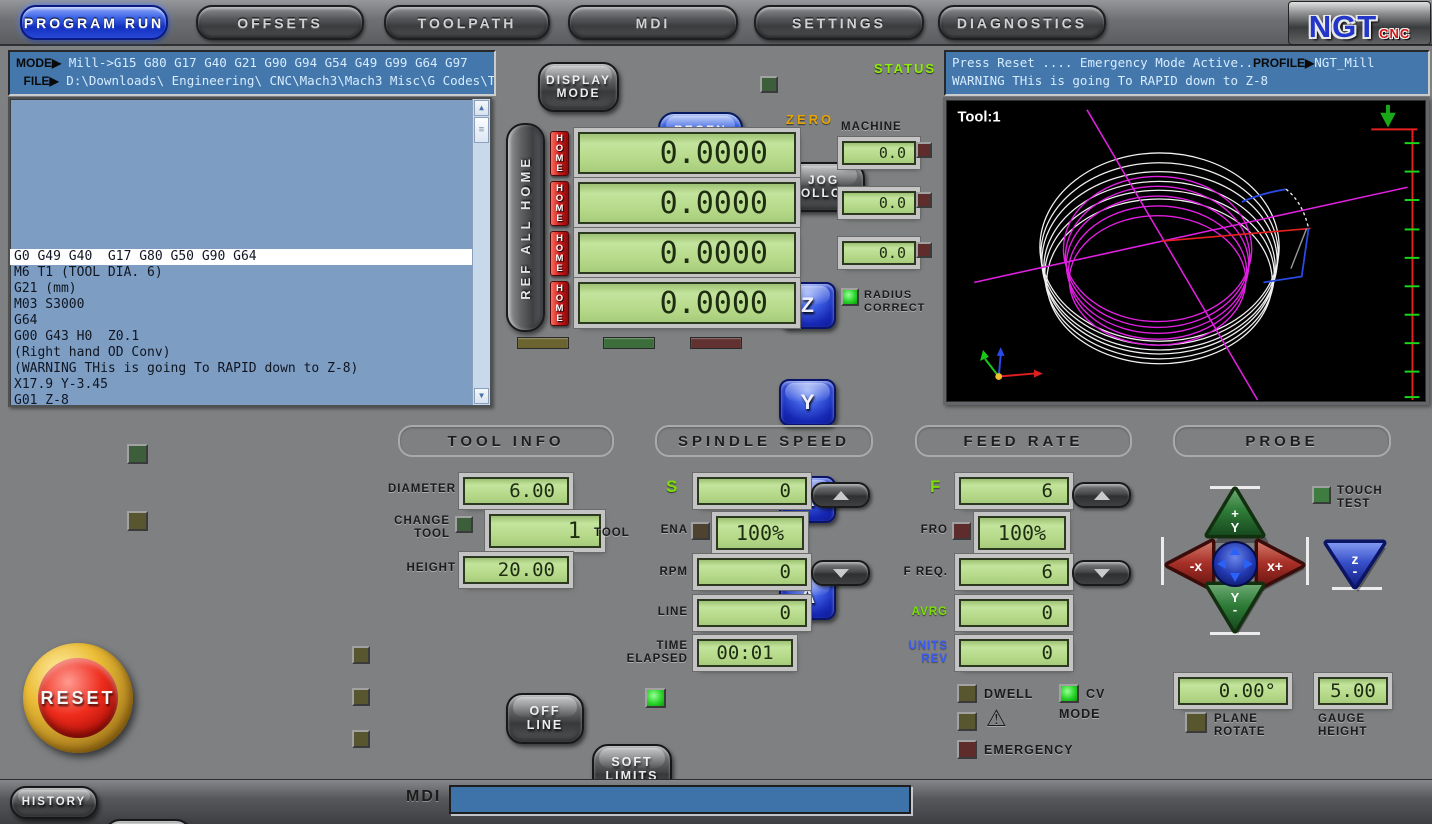  Describe the element at coordinates (481, 396) in the screenshot. I see `scroll-down-button: ▼` at that location.